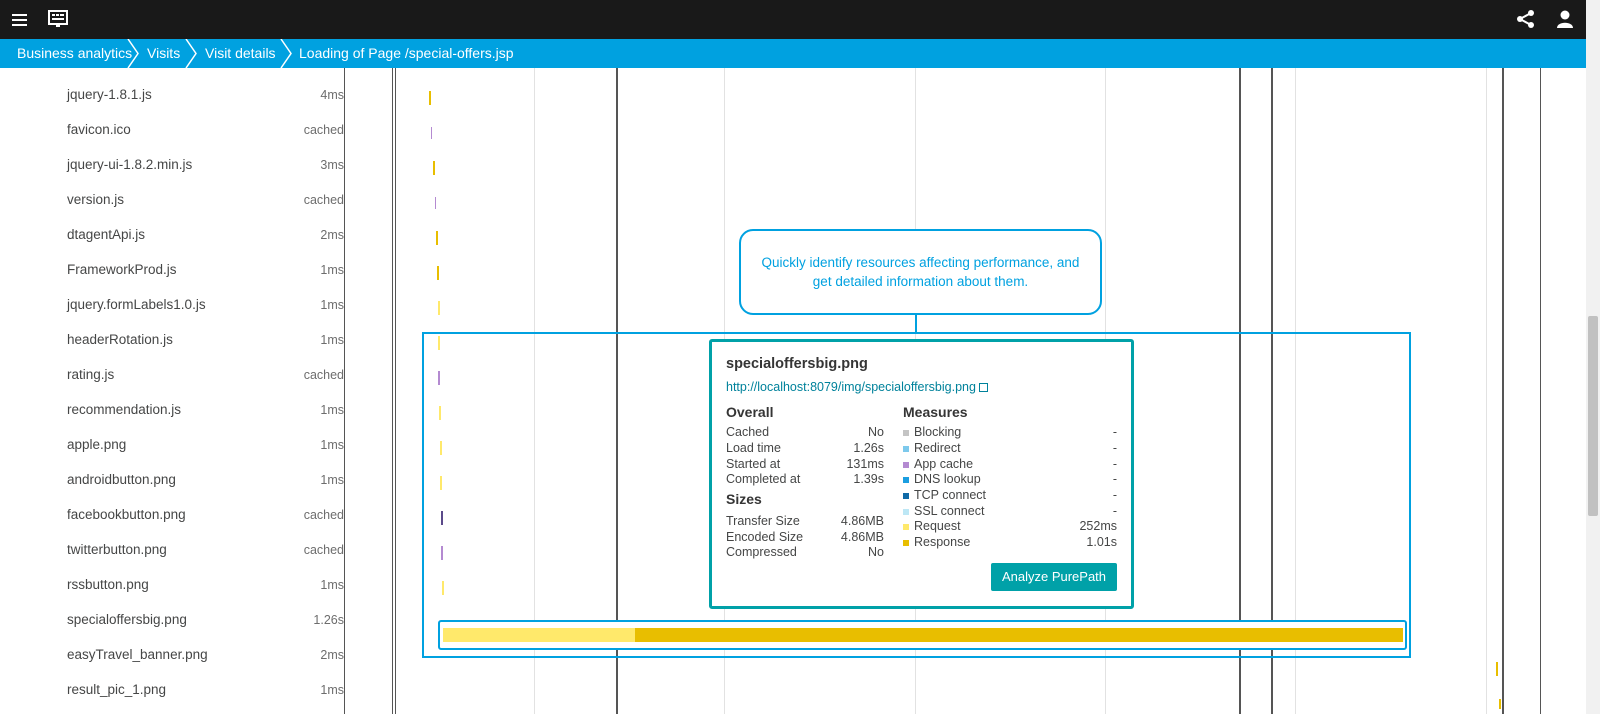  What do you see at coordinates (906, 433) in the screenshot?
I see `blocking-swatch` at bounding box center [906, 433].